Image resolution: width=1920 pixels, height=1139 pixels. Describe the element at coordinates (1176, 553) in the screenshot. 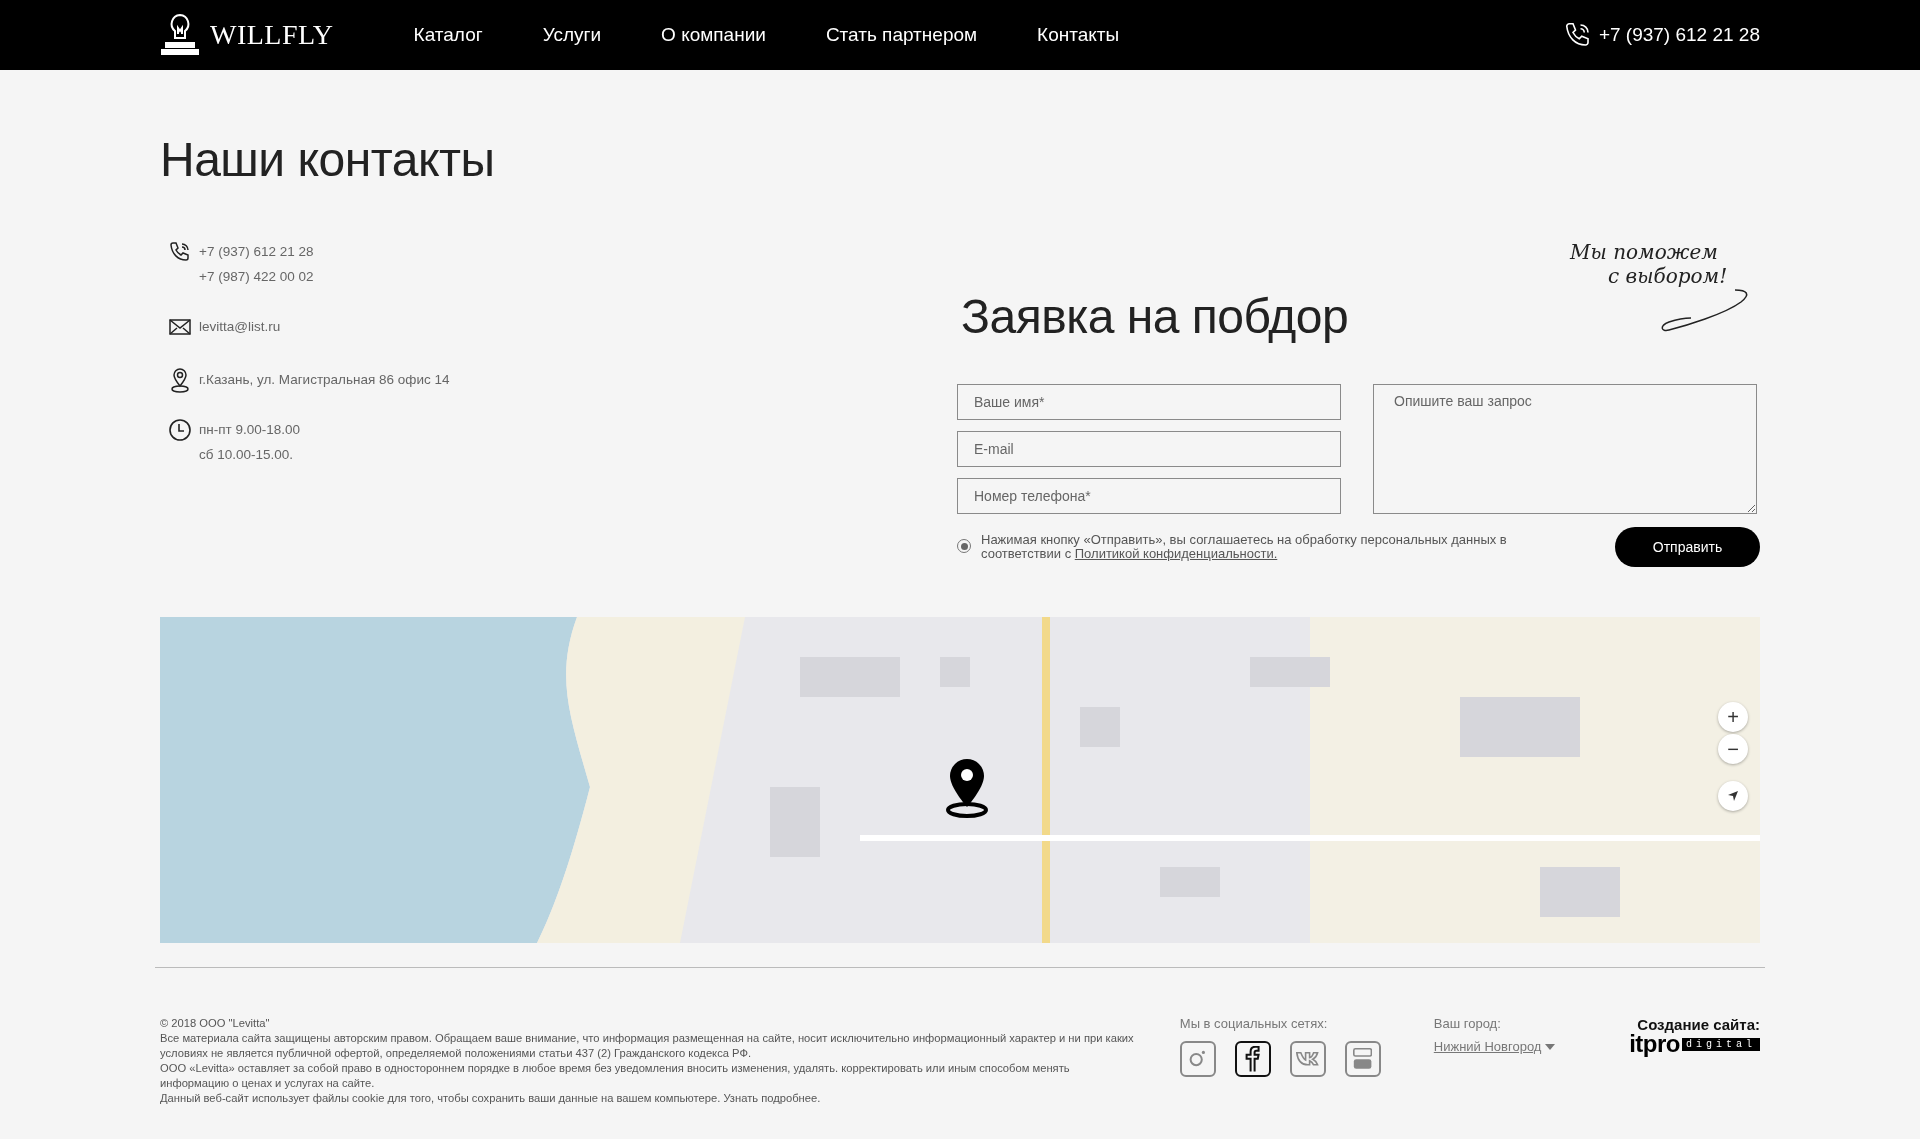

I see `privacy-policy-link: Политикой конфиденциальности.` at that location.